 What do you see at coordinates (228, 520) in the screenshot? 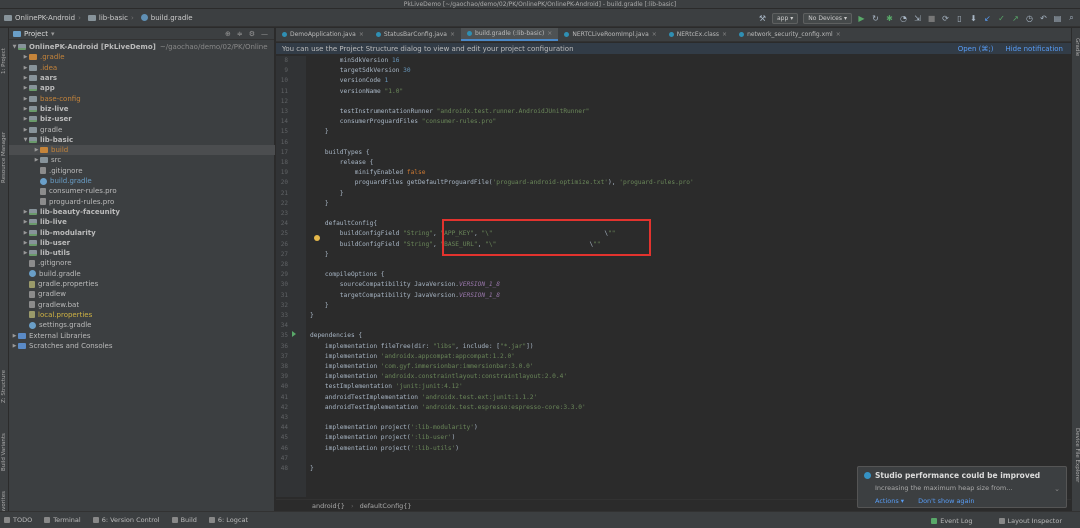
I see `logcat-tool-button: 6: Logcat` at bounding box center [228, 520].